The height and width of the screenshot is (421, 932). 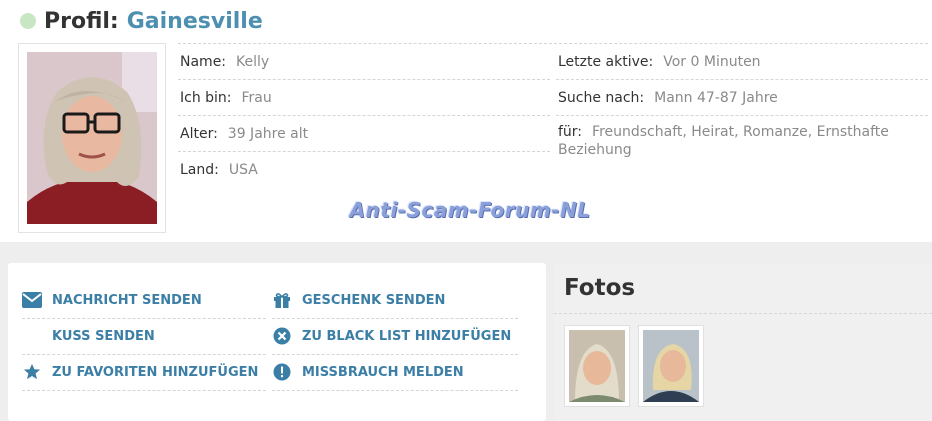 What do you see at coordinates (383, 372) in the screenshot?
I see `report-abuse-label: MISSBRAUCH MELDEN` at bounding box center [383, 372].